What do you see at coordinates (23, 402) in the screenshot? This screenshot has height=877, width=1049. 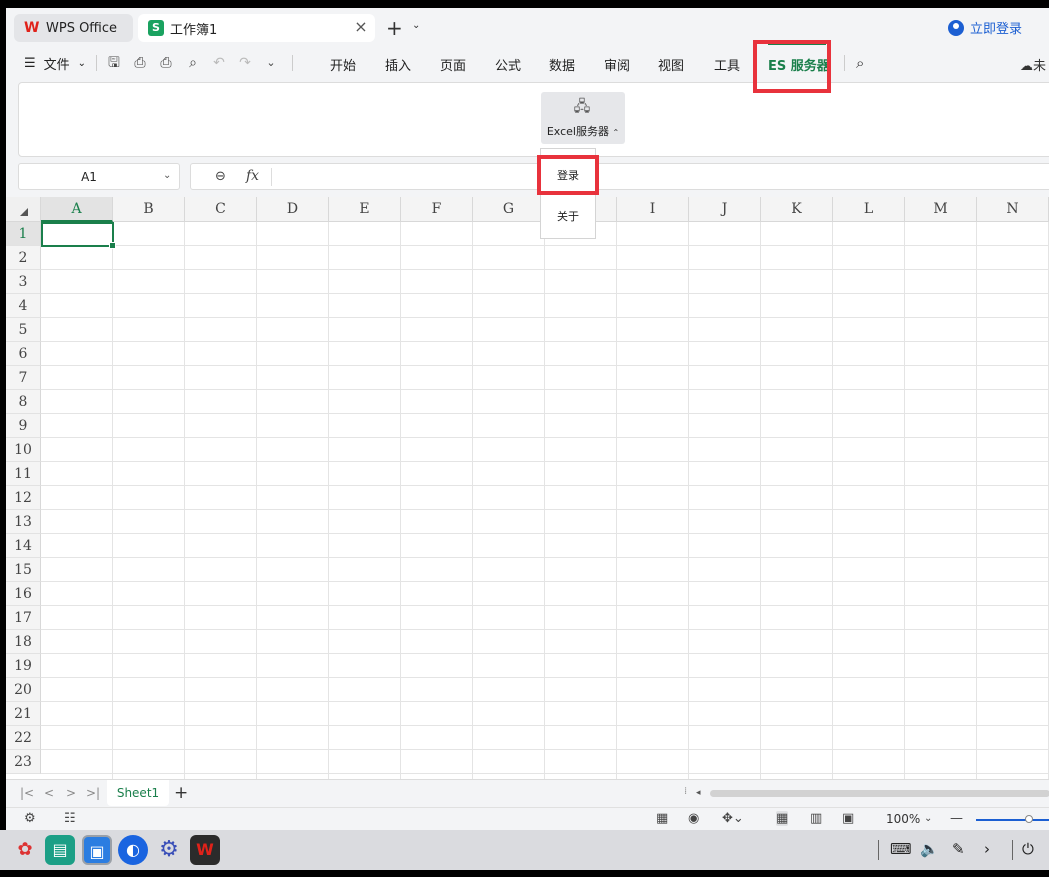 I see `row-header: 8` at bounding box center [23, 402].